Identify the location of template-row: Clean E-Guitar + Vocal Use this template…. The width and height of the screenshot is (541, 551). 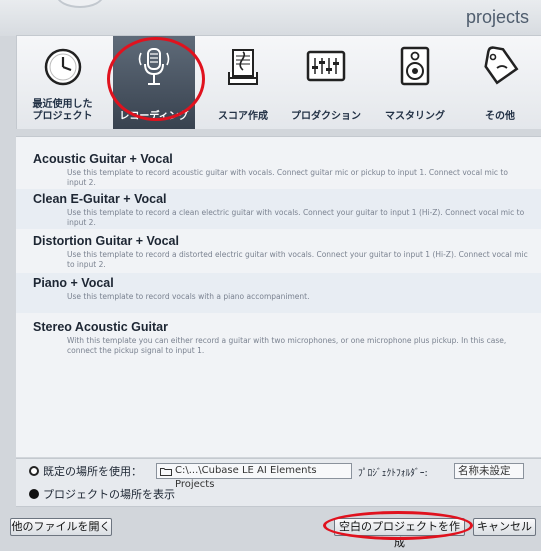
(278, 209).